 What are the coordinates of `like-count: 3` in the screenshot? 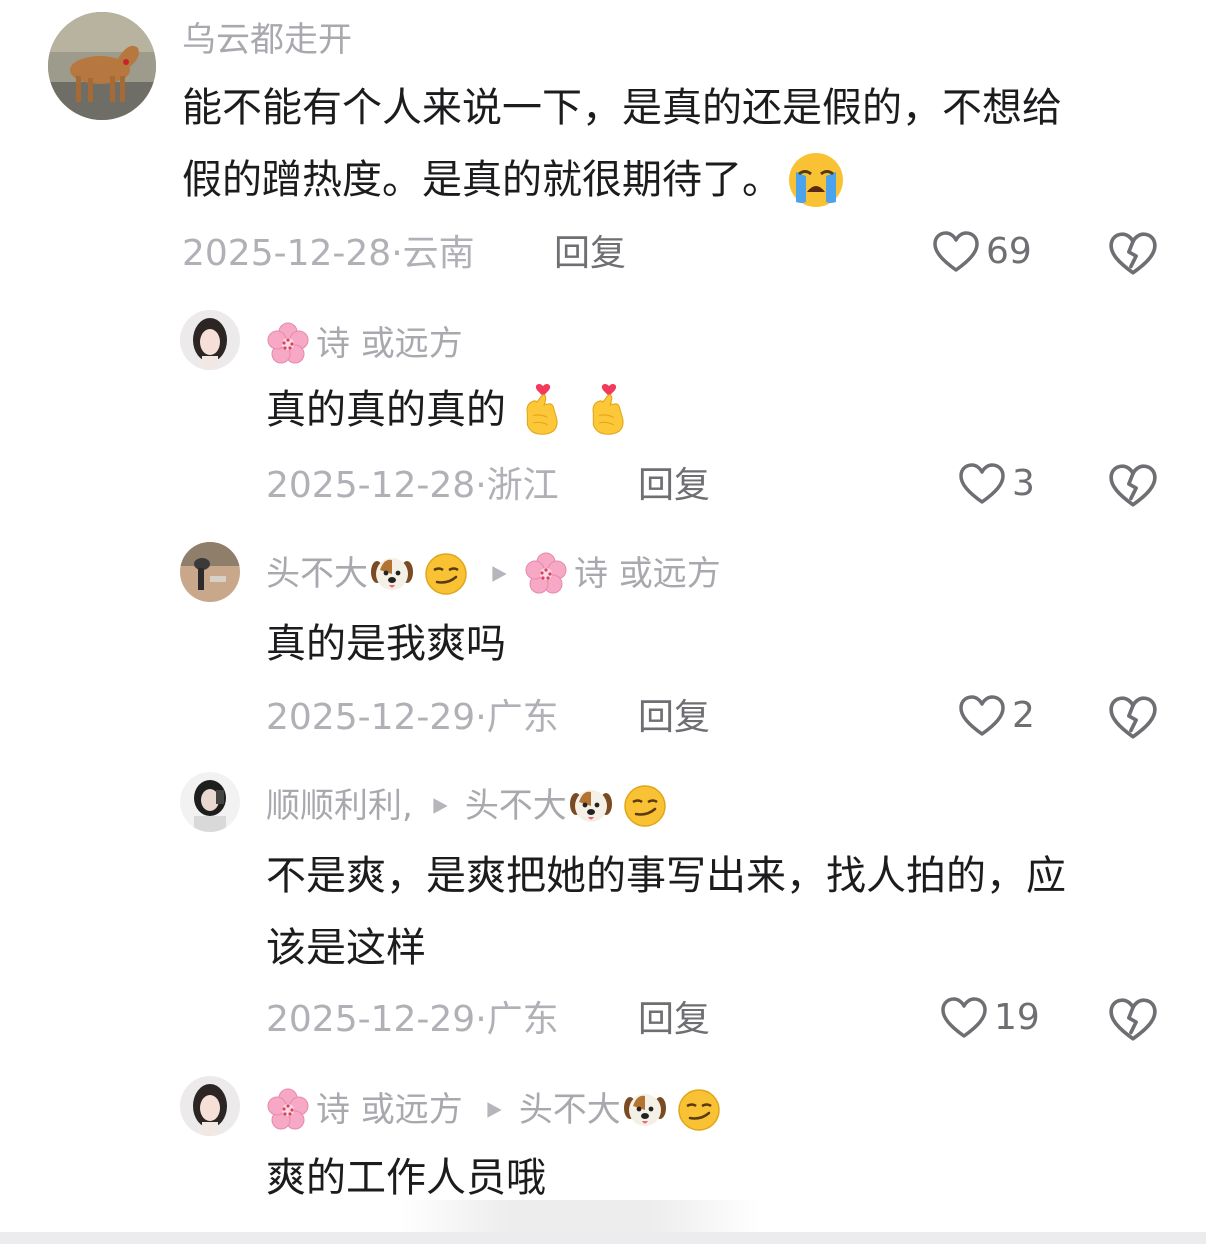 It's located at (1023, 483).